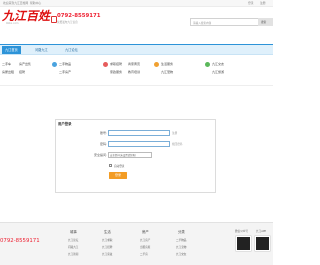 This screenshot has height=265, width=320. Describe the element at coordinates (103, 133) in the screenshot. I see `username-label: 账号:` at that location.